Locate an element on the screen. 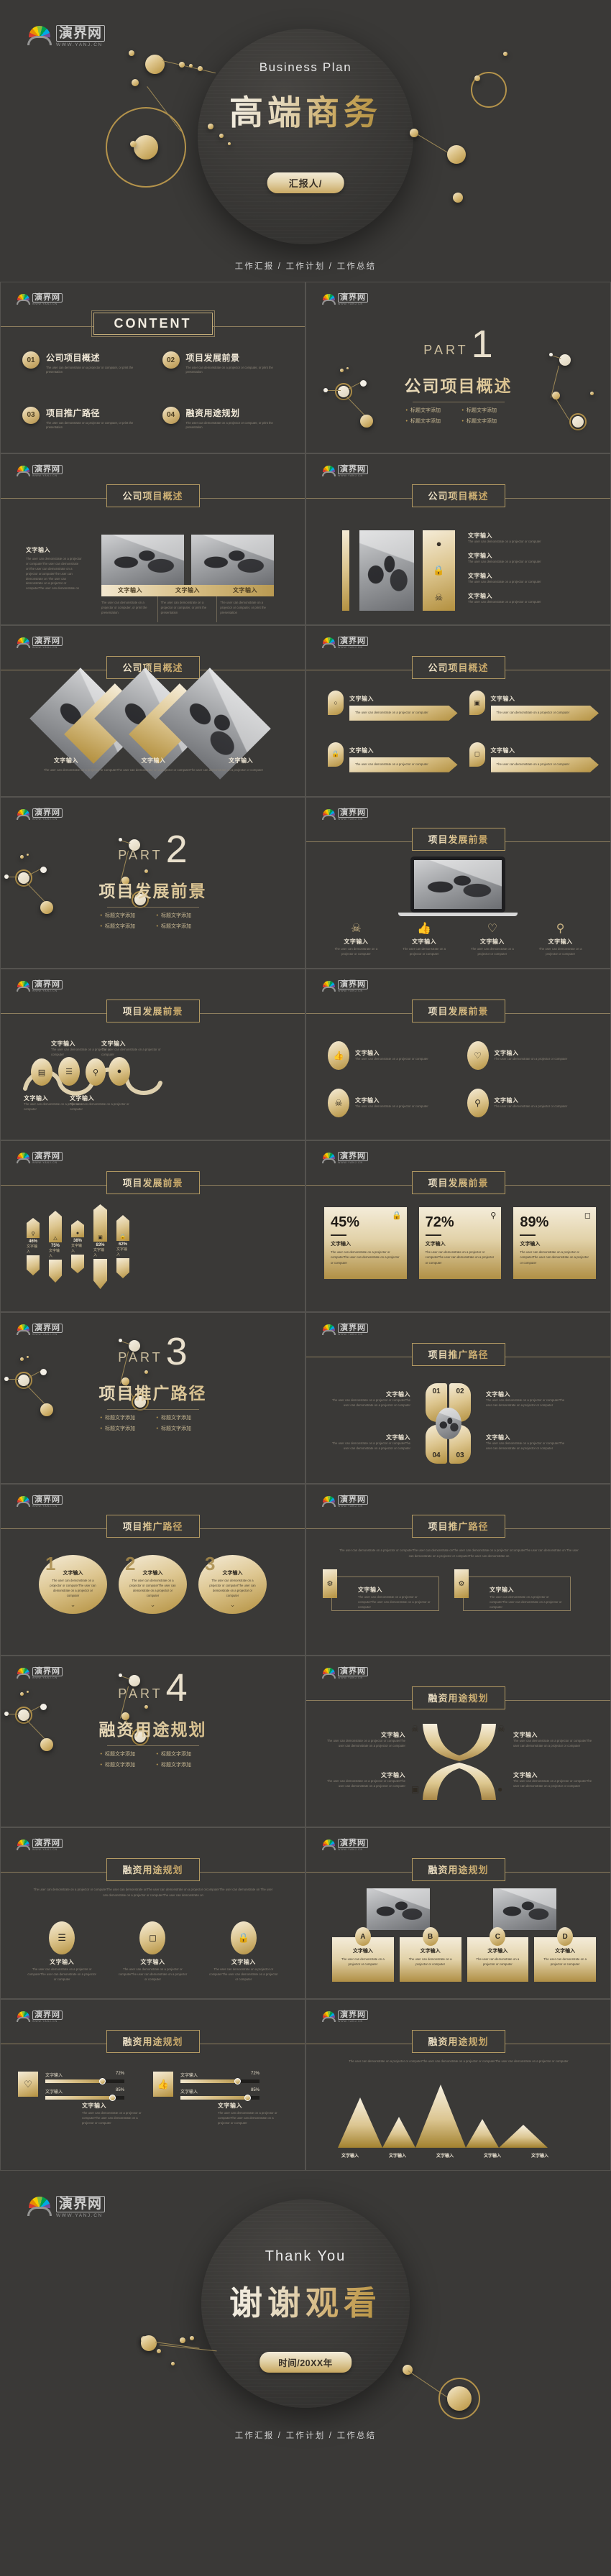 This screenshot has width=611, height=2576. bar-label: 文字输入 is located at coordinates (55, 1254).